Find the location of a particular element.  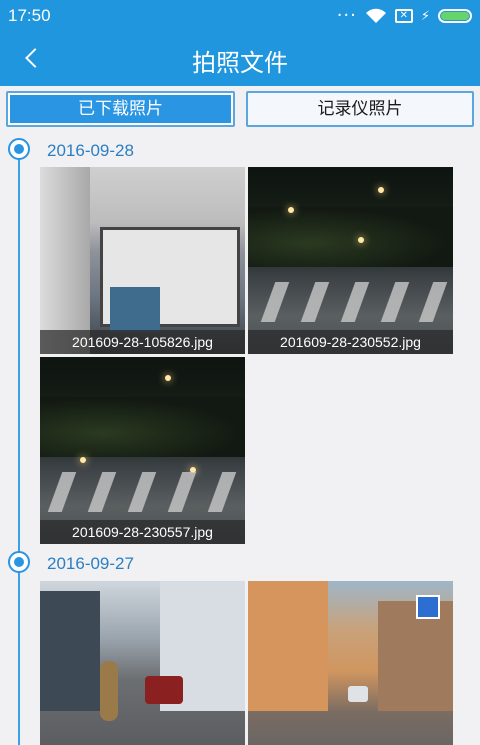

photo-filename: 201609-28-230552.jpg is located at coordinates (350, 342).